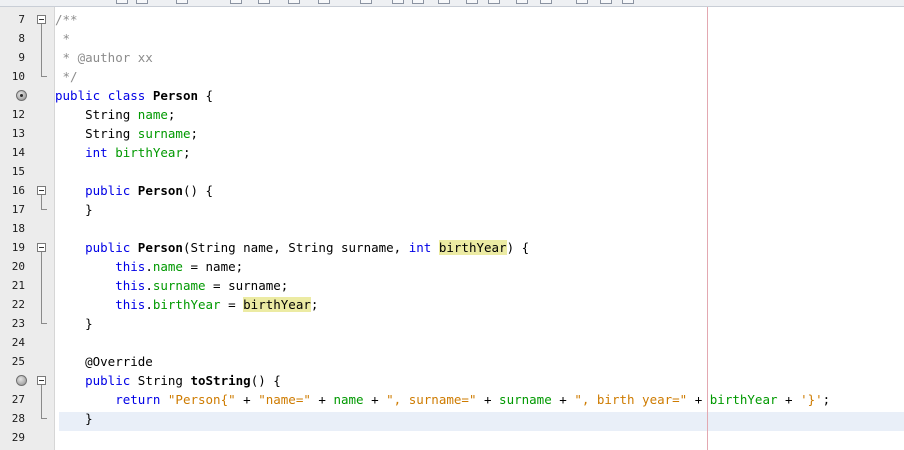  I want to click on code-token: (String name, String surname,, so click(295, 247).